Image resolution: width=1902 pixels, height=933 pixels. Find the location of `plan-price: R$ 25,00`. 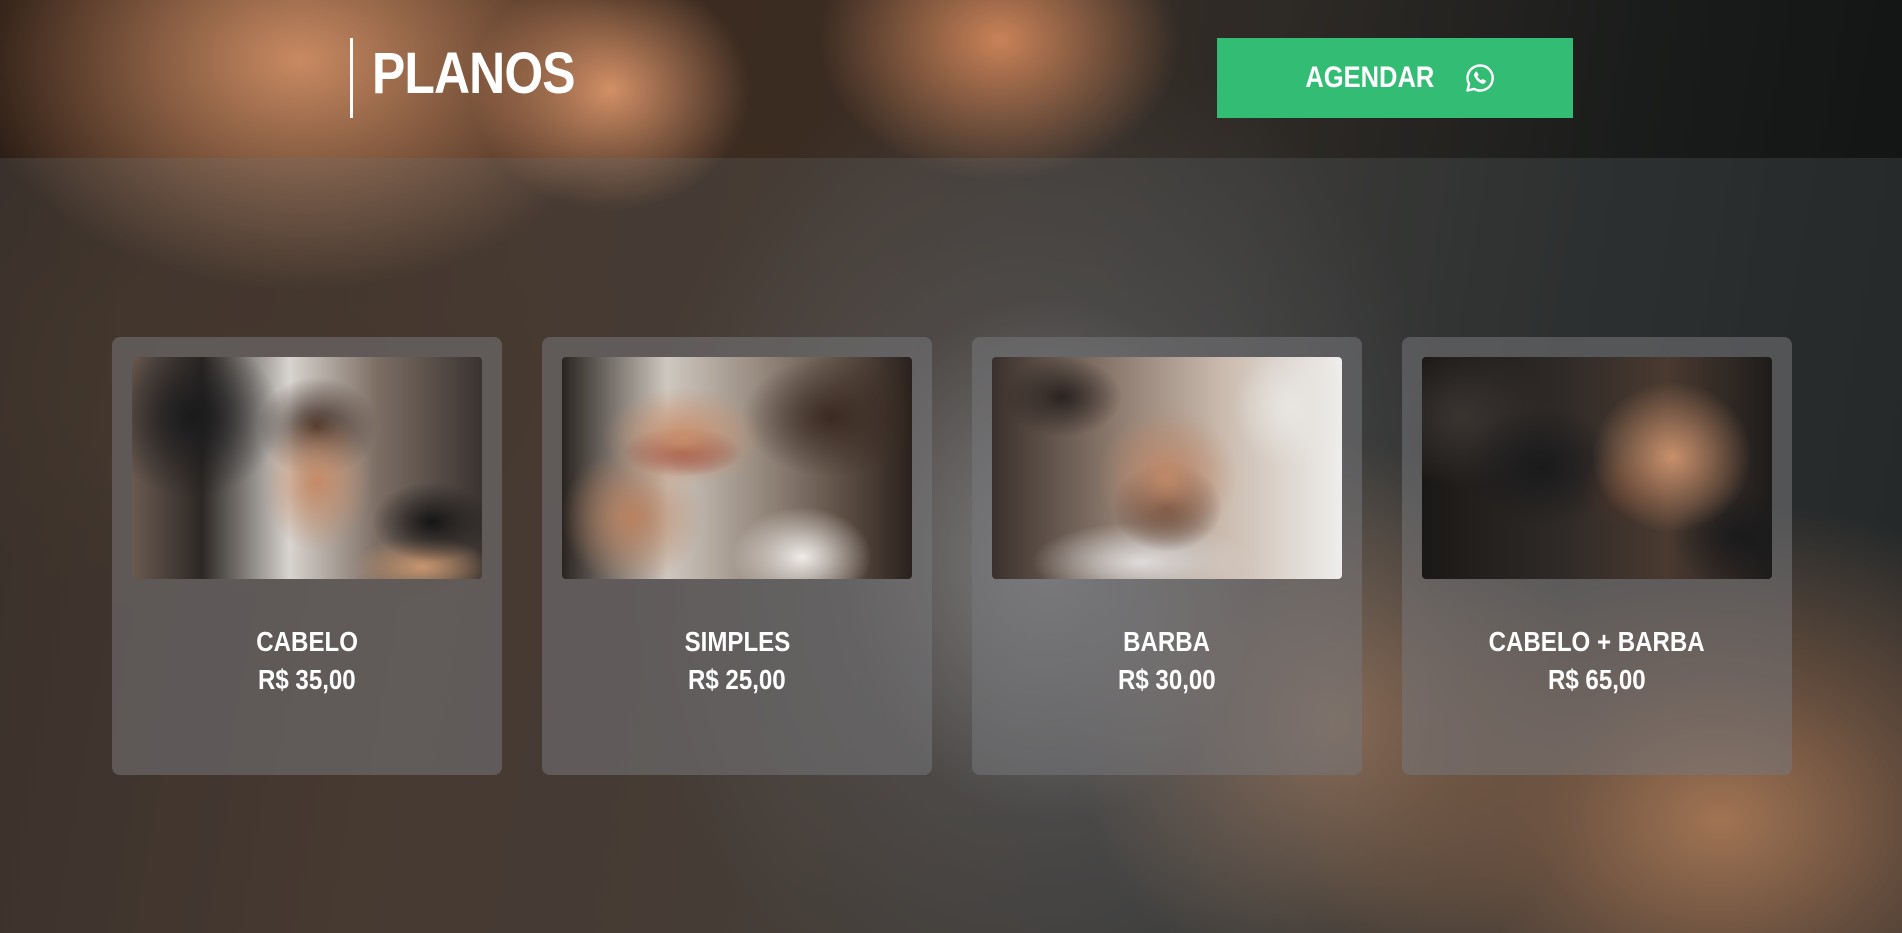

plan-price: R$ 25,00 is located at coordinates (737, 679).